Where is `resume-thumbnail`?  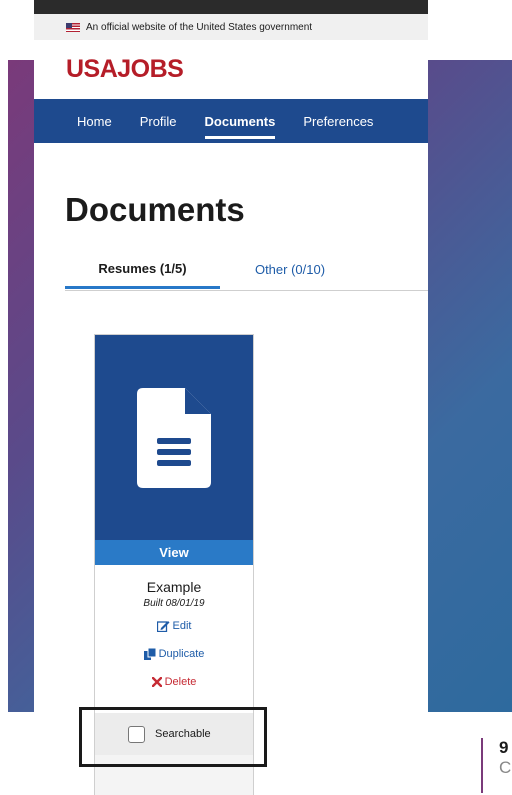
resume-thumbnail is located at coordinates (174, 437).